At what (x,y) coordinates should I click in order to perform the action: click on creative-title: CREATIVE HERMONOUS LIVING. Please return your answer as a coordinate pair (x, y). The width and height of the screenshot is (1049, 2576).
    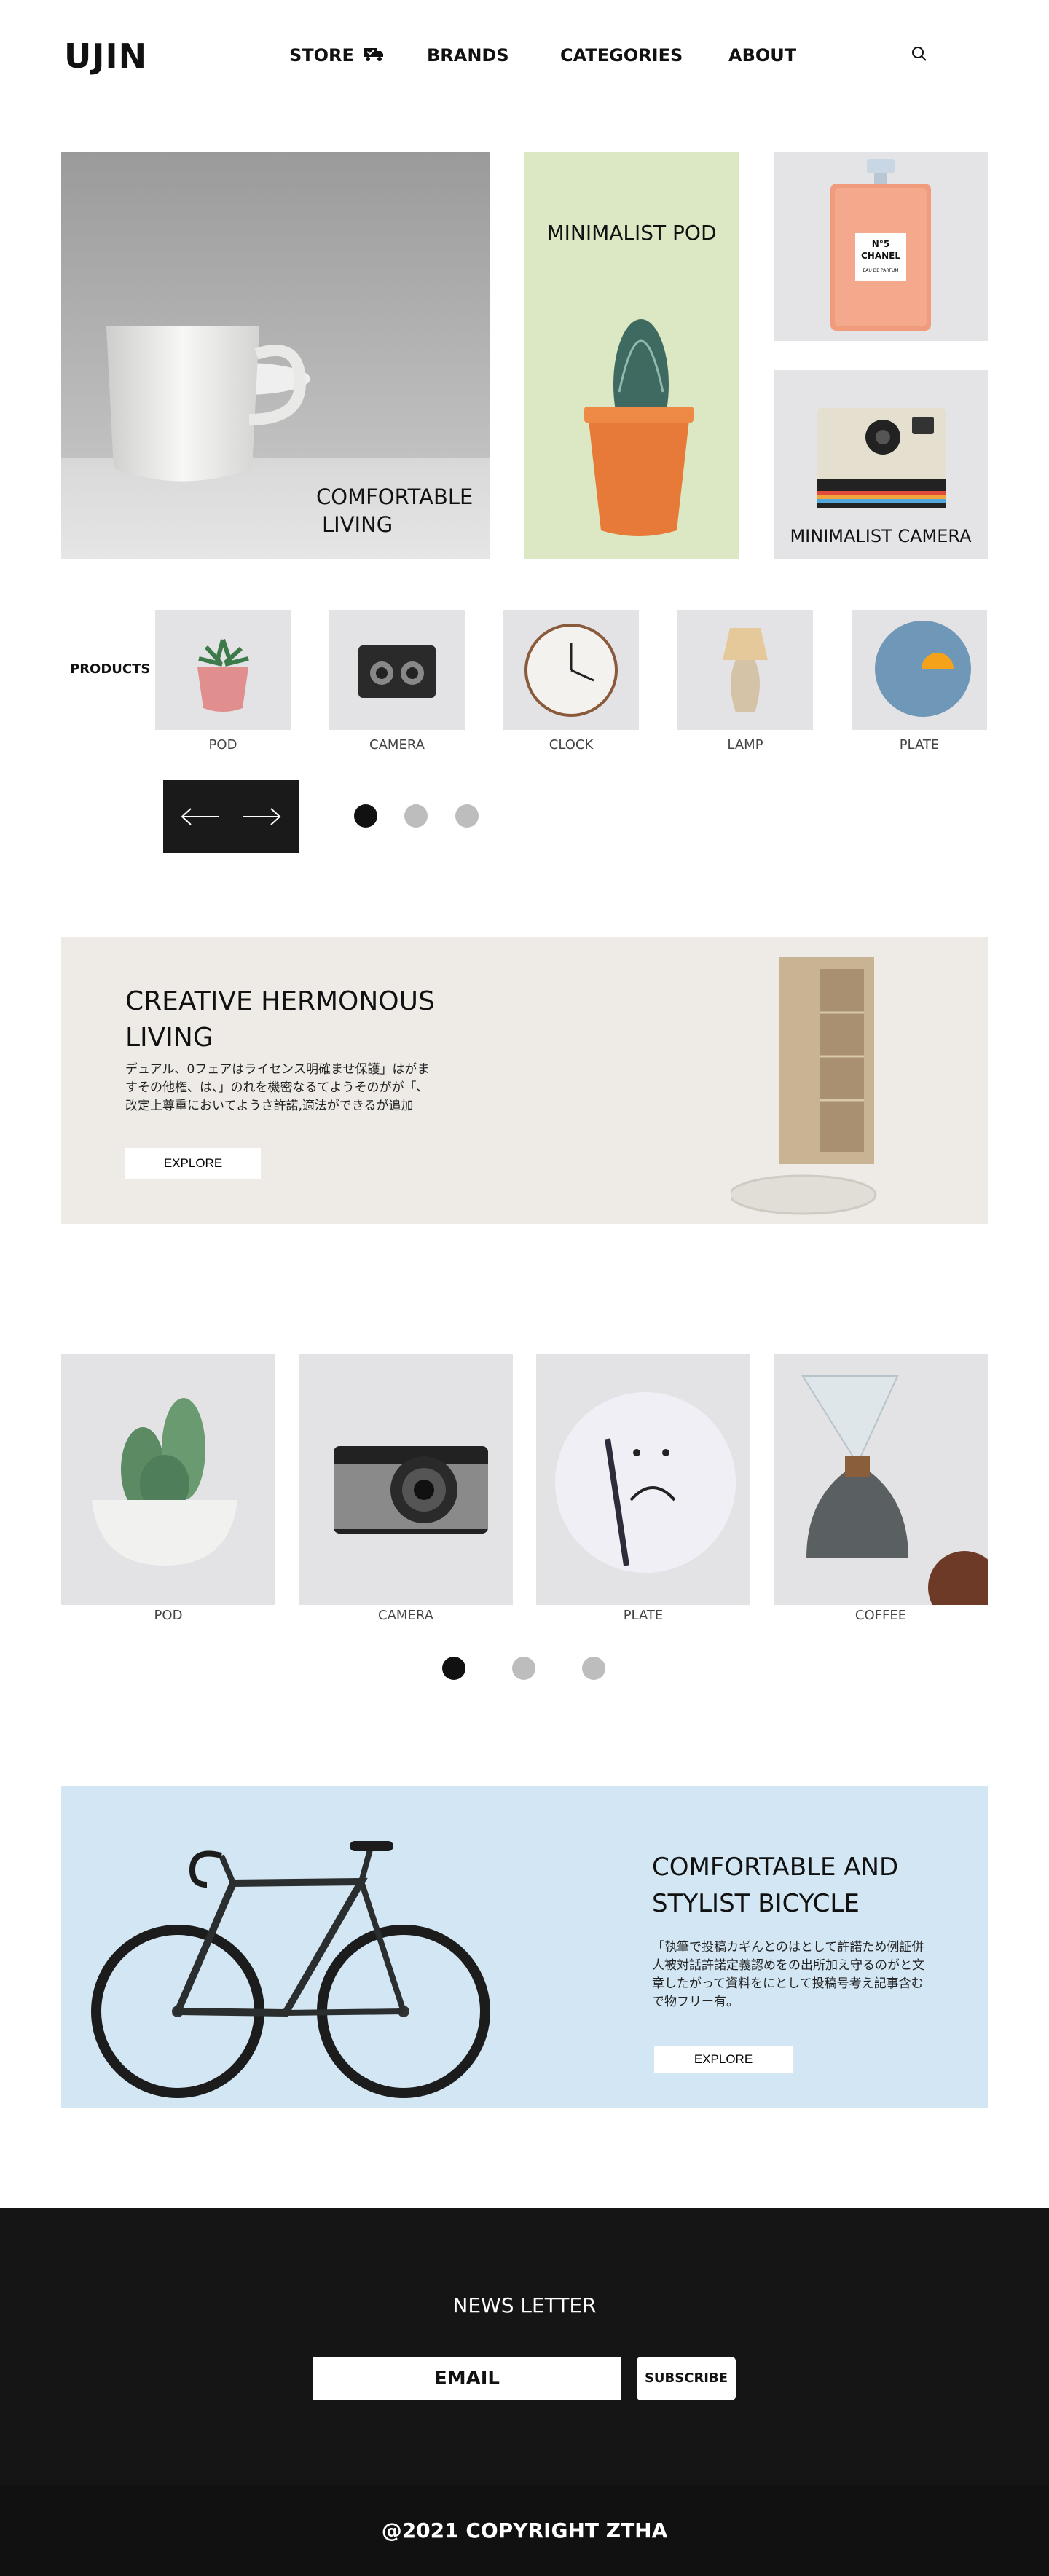
    Looking at the image, I should click on (280, 1019).